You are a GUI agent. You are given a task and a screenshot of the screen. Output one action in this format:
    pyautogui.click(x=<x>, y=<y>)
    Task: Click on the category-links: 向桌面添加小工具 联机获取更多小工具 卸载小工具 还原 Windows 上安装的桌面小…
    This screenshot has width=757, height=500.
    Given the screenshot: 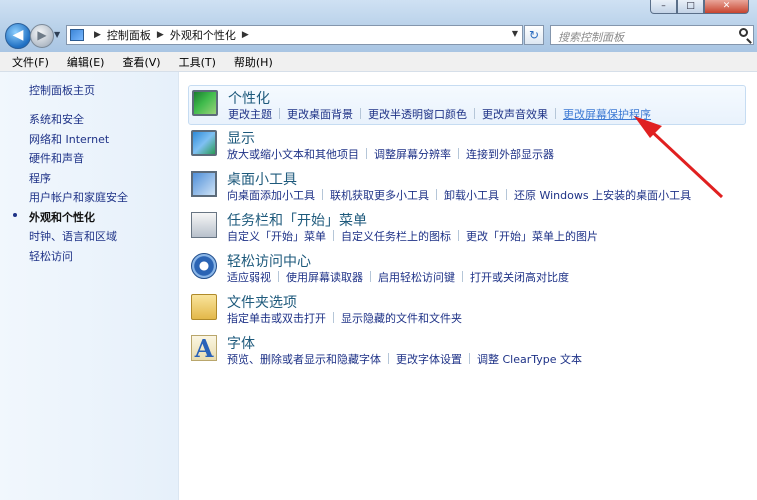 What is the action you would take?
    pyautogui.click(x=459, y=195)
    